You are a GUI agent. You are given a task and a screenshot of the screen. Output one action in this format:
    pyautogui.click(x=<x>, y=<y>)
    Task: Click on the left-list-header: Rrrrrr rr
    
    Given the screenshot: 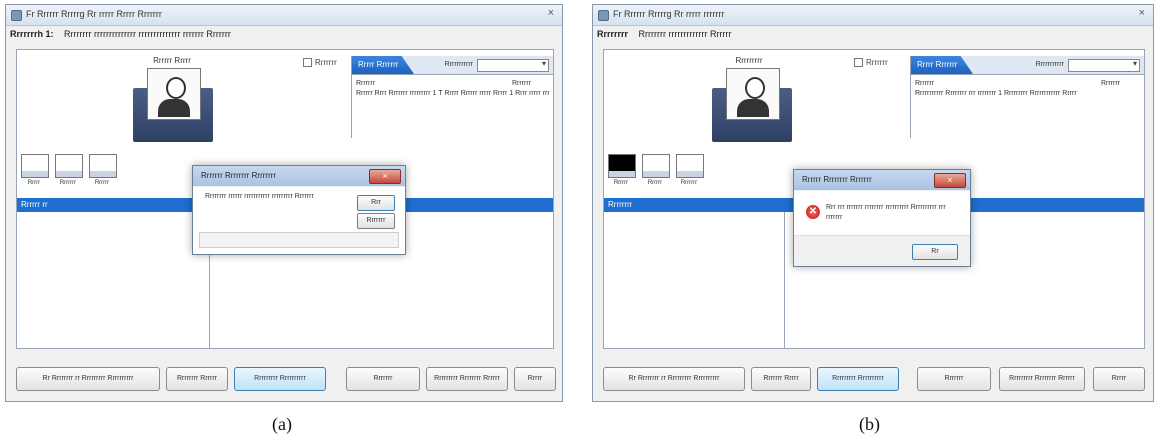 What is the action you would take?
    pyautogui.click(x=113, y=205)
    